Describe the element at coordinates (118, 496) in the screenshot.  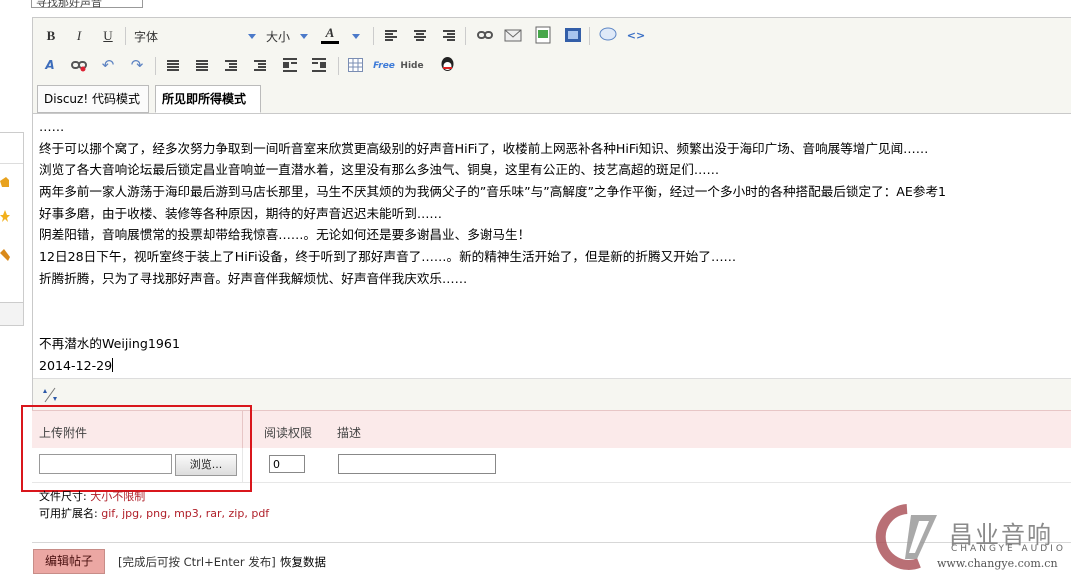
I see `file-size-value: 大小不限制` at that location.